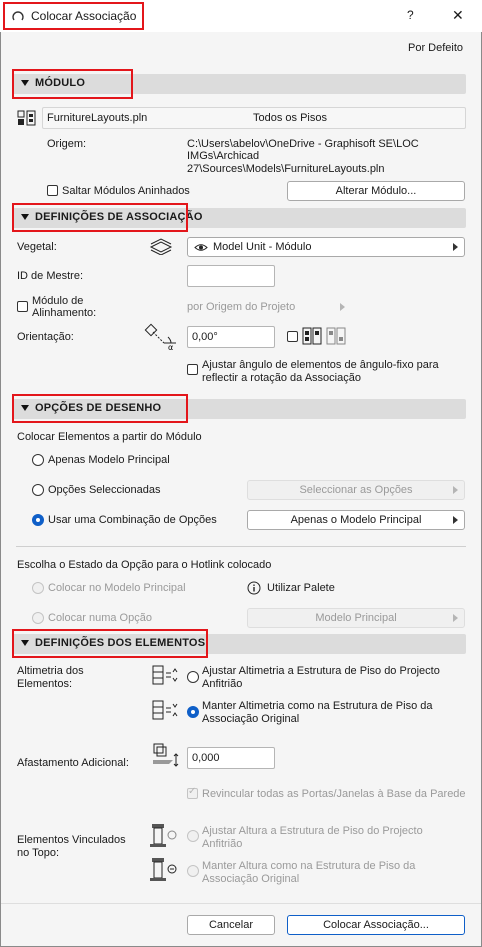 The image size is (482, 947). I want to click on relink-checkbox, so click(192, 792).